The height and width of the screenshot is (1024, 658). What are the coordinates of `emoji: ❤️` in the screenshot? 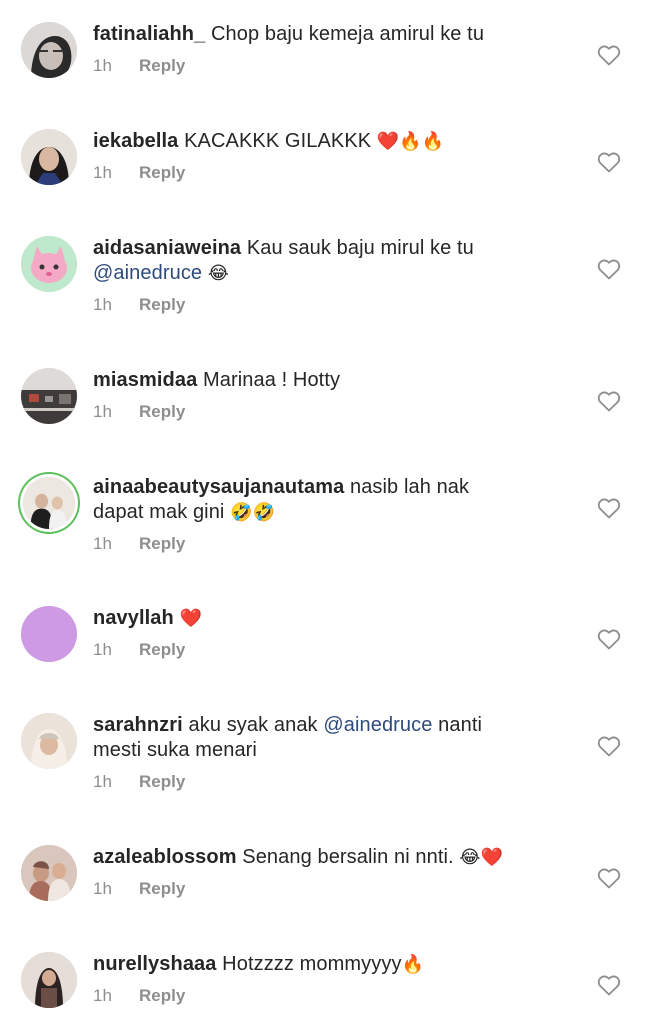 It's located at (191, 618).